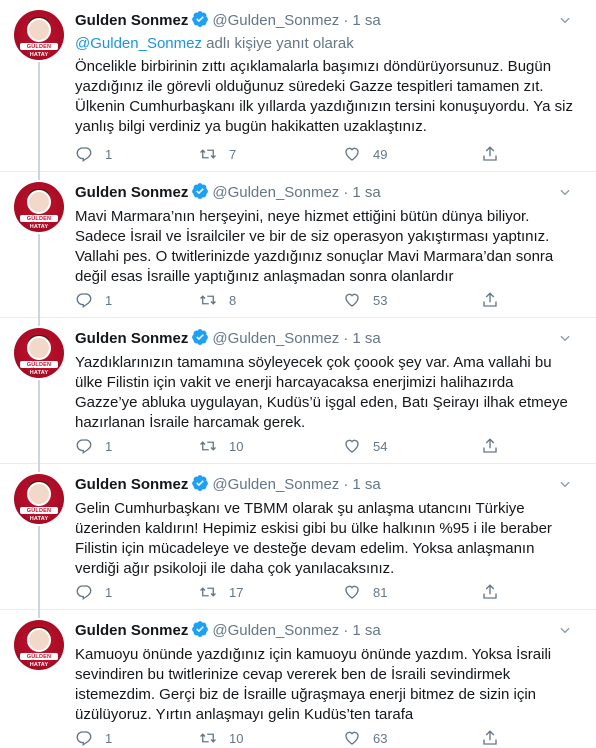  I want to click on tweet-actions: 1 10 63, so click(290, 738).